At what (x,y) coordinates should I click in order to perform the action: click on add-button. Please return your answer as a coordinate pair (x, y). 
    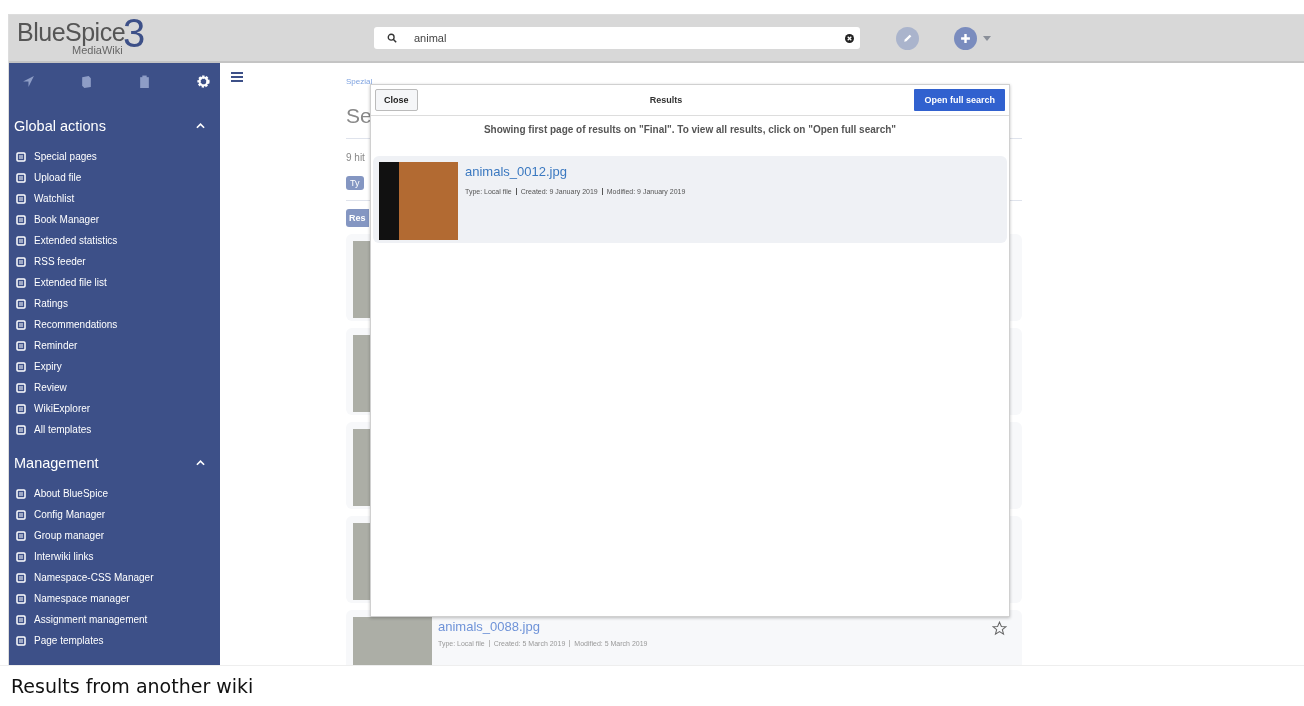
    Looking at the image, I should click on (965, 38).